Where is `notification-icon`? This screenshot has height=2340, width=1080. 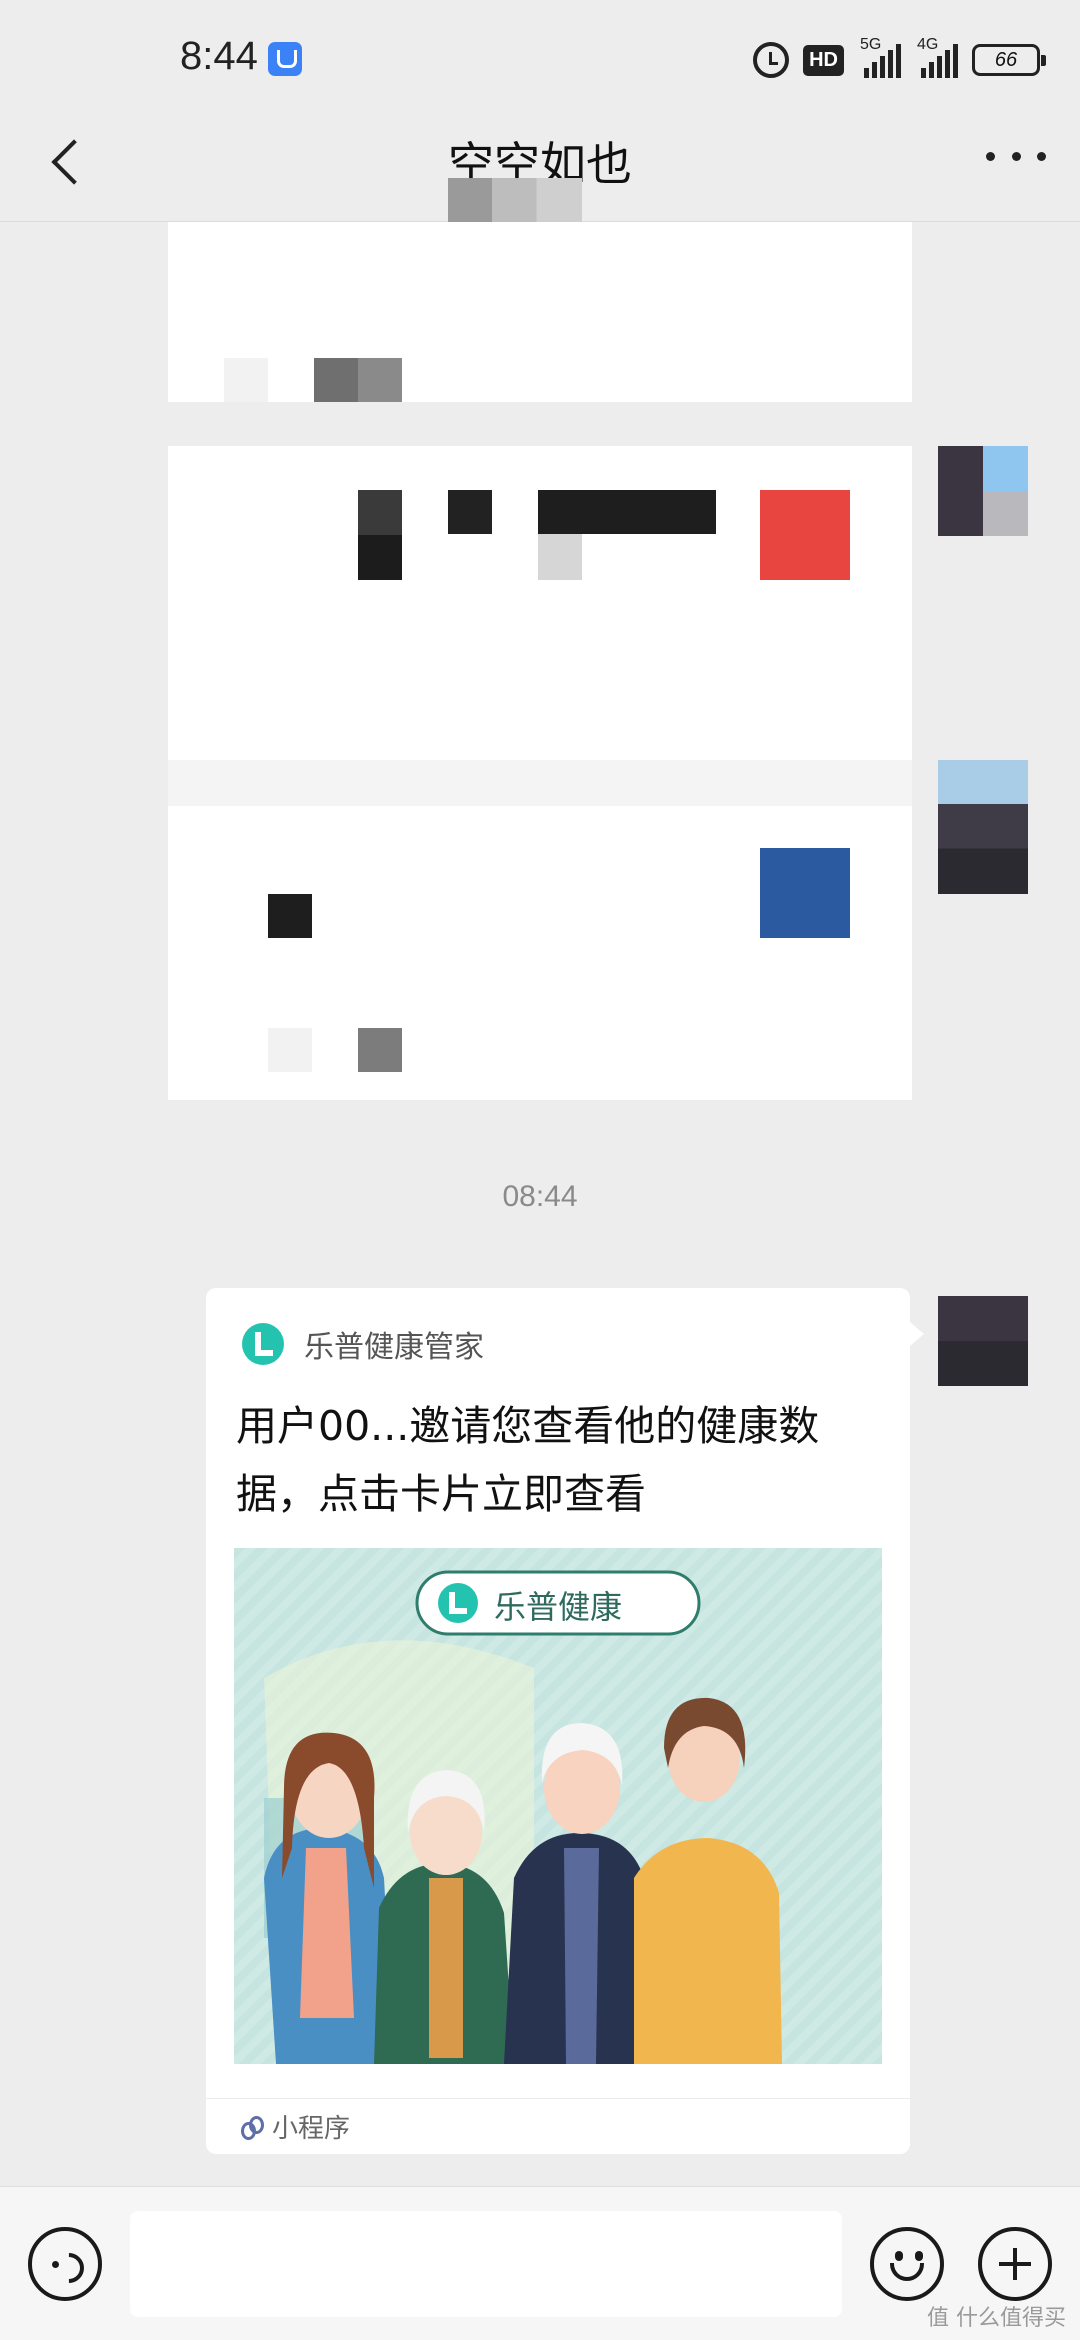
notification-icon is located at coordinates (285, 59).